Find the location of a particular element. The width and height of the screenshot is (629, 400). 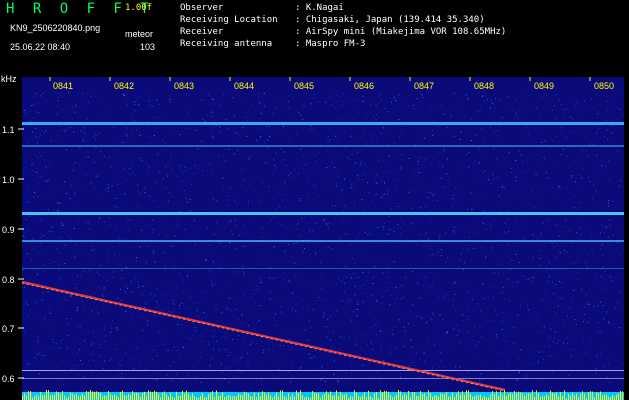

y-tick-label: 0.6 is located at coordinates (8, 379).